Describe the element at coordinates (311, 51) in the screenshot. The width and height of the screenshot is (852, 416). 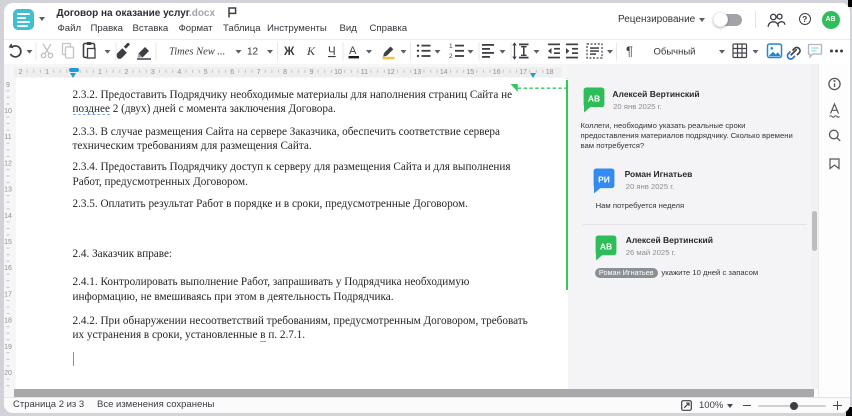
I see `svg-text: К` at that location.